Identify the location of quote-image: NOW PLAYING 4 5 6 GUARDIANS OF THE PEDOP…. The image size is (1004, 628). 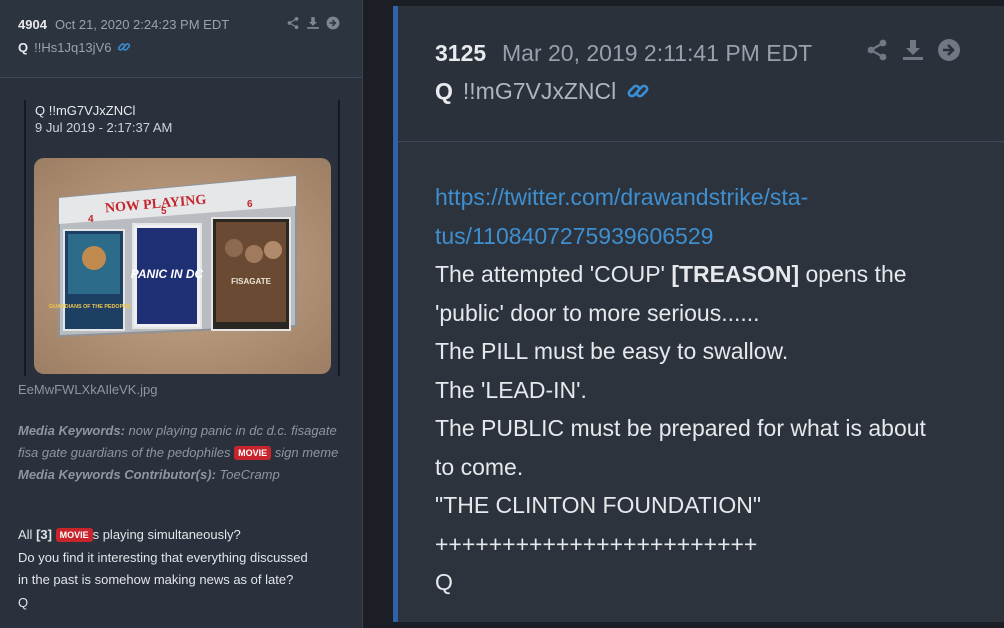
(182, 266).